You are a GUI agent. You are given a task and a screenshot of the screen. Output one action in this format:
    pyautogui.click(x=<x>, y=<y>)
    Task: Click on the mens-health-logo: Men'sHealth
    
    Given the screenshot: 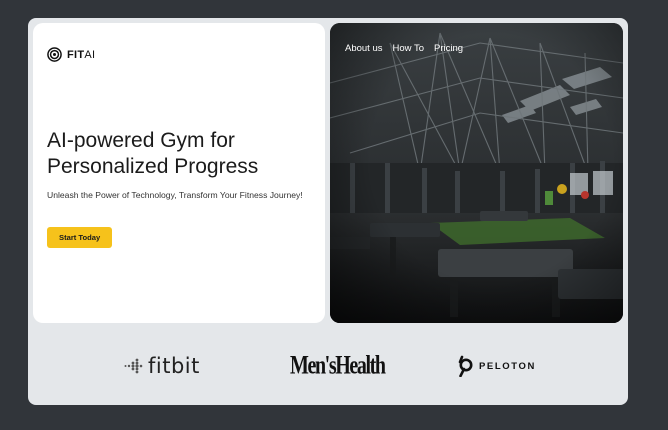 What is the action you would take?
    pyautogui.click(x=338, y=365)
    